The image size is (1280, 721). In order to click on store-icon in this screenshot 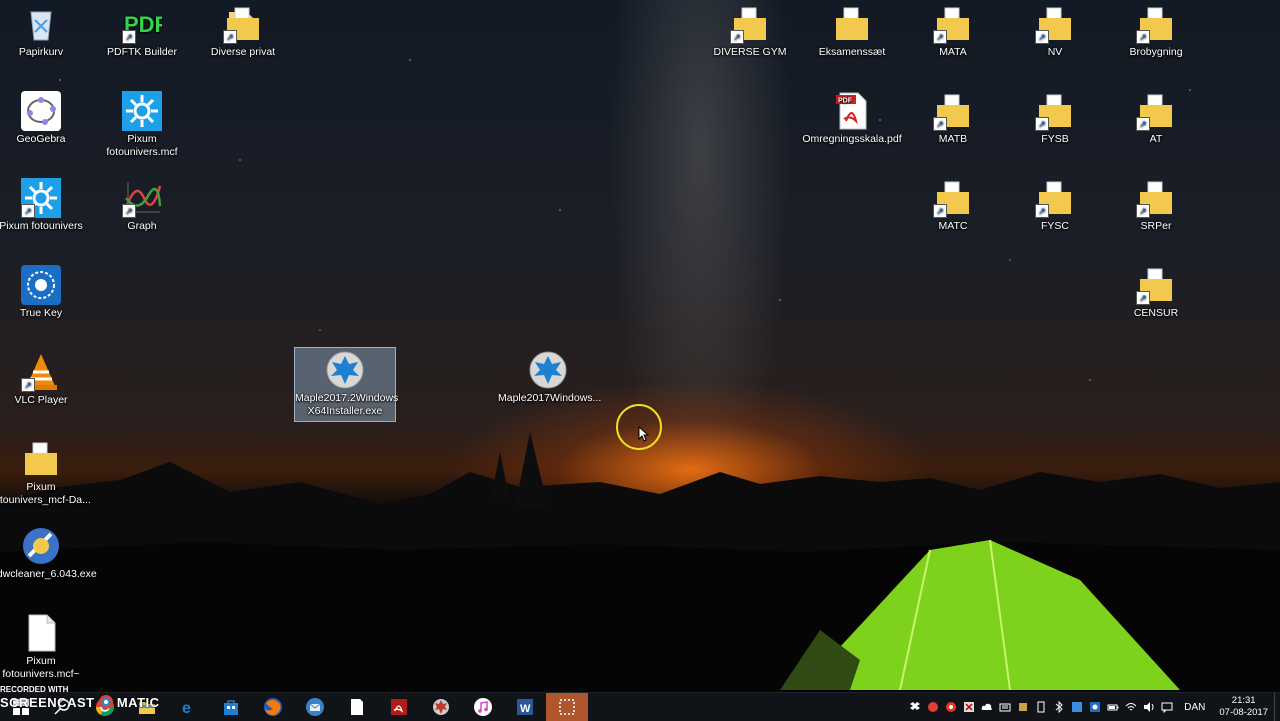, I will do `click(231, 707)`.